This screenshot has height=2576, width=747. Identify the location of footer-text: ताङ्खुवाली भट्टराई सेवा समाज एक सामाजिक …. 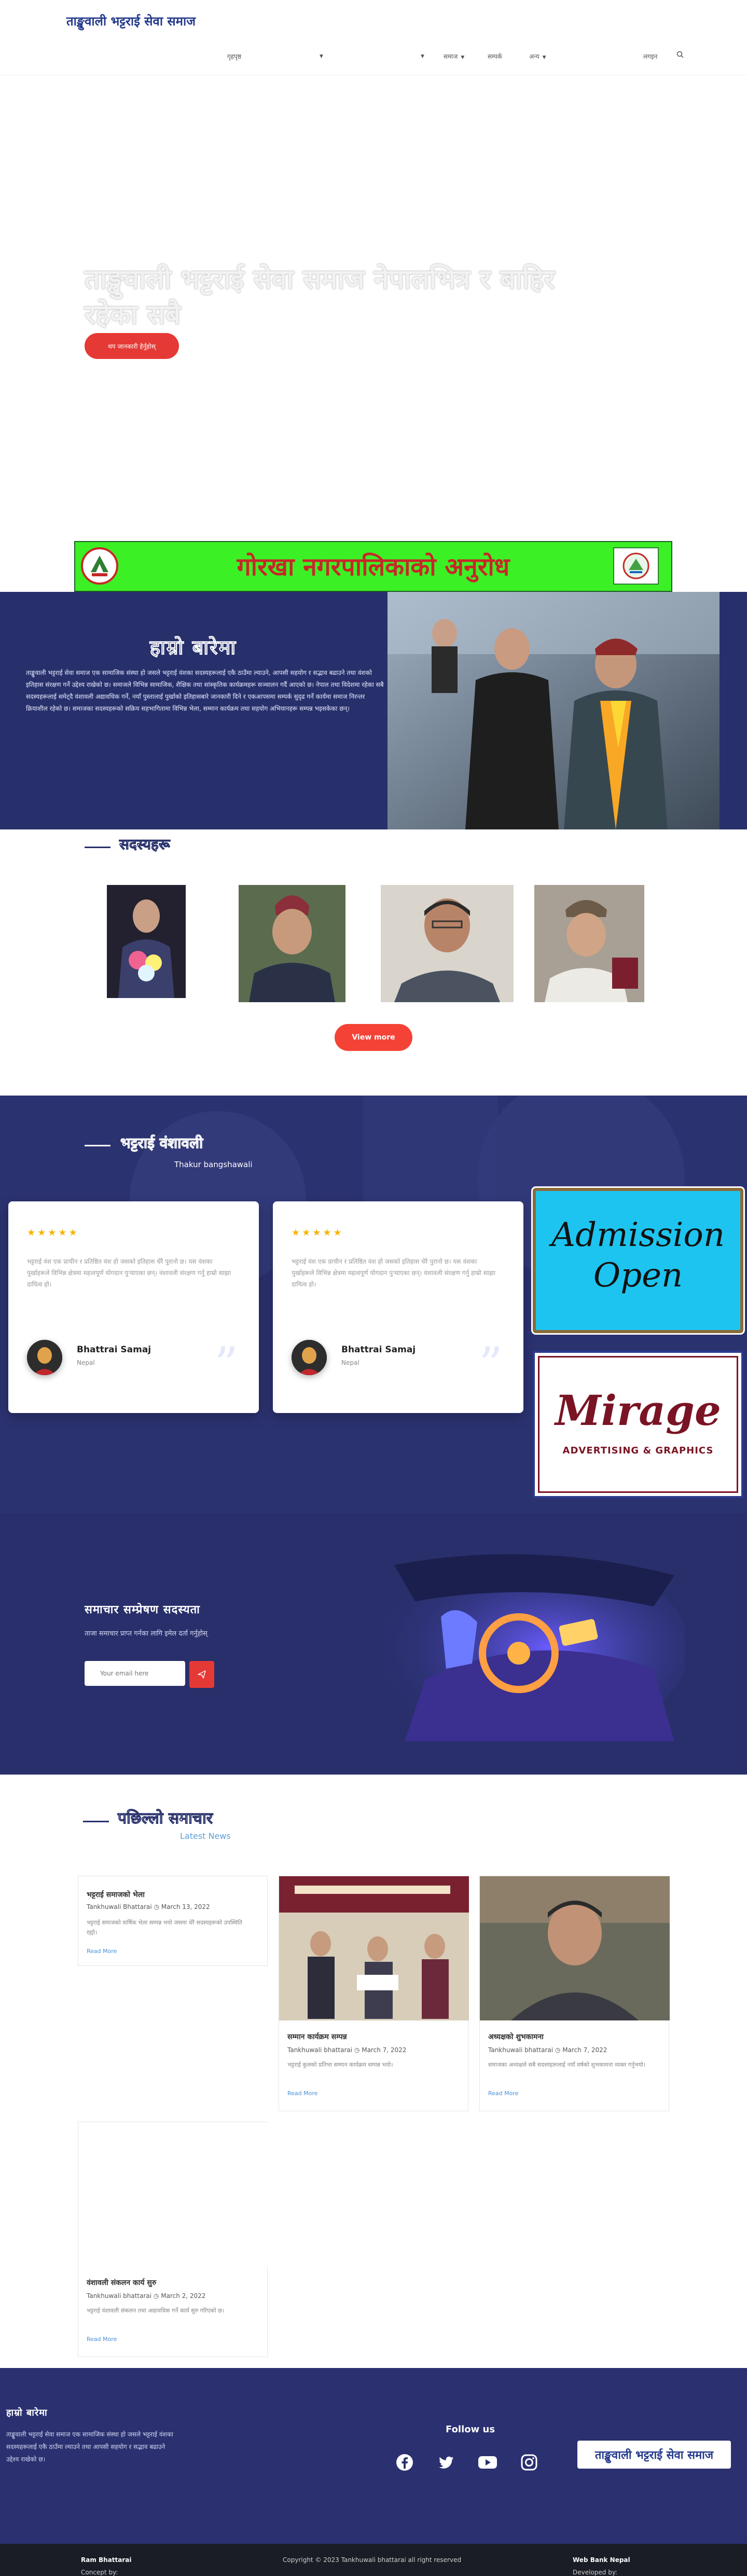
(90, 2447).